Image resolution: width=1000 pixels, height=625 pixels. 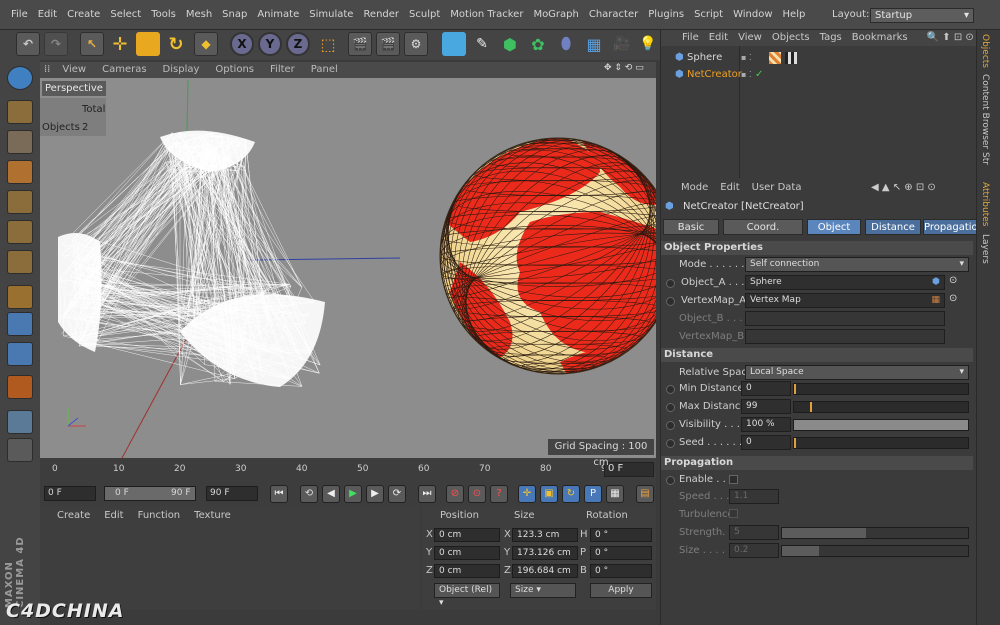 I want to click on visibility-field: 100 %, so click(x=766, y=424).